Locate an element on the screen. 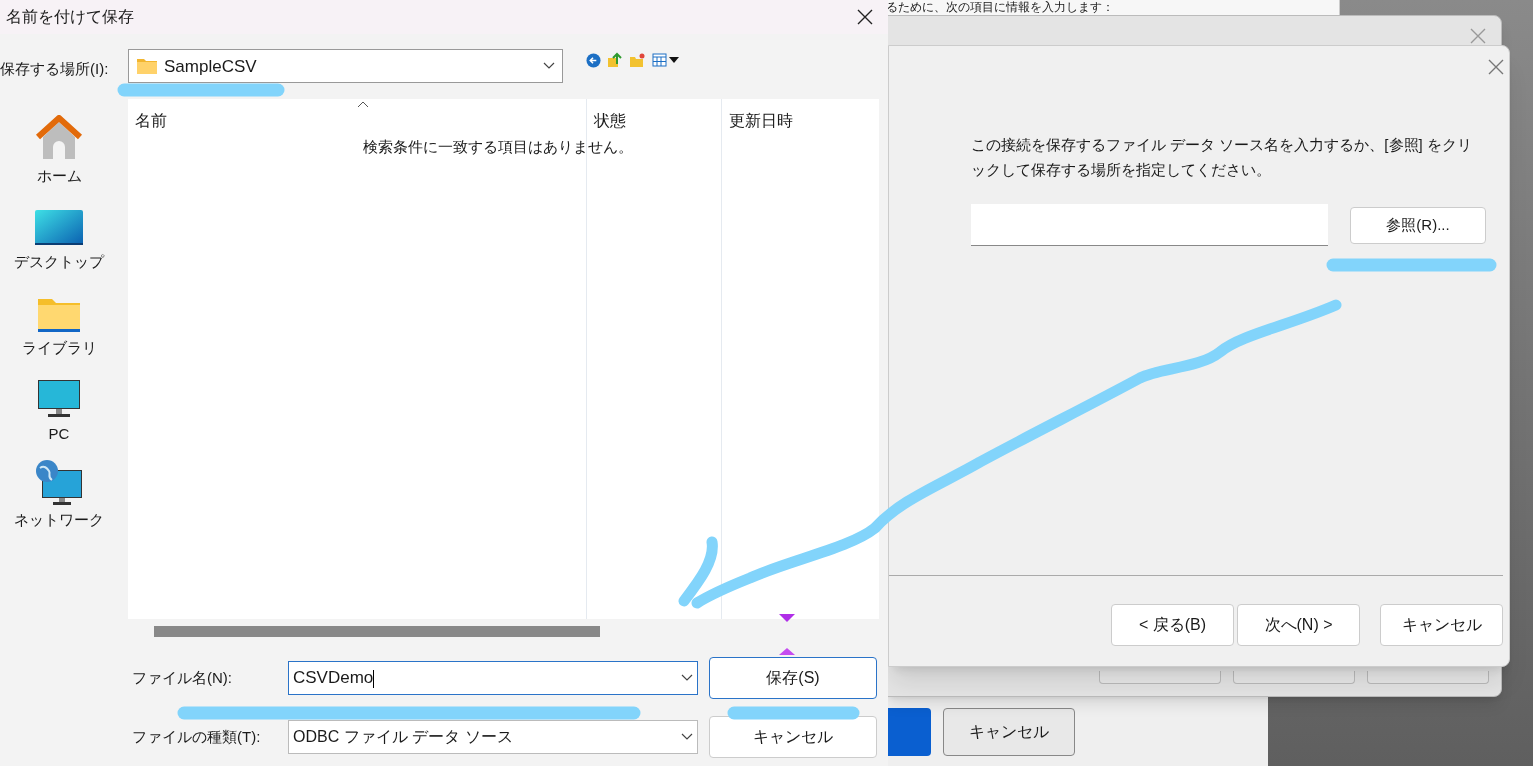 This screenshot has height=766, width=1533. up-folder-icon is located at coordinates (615, 60).